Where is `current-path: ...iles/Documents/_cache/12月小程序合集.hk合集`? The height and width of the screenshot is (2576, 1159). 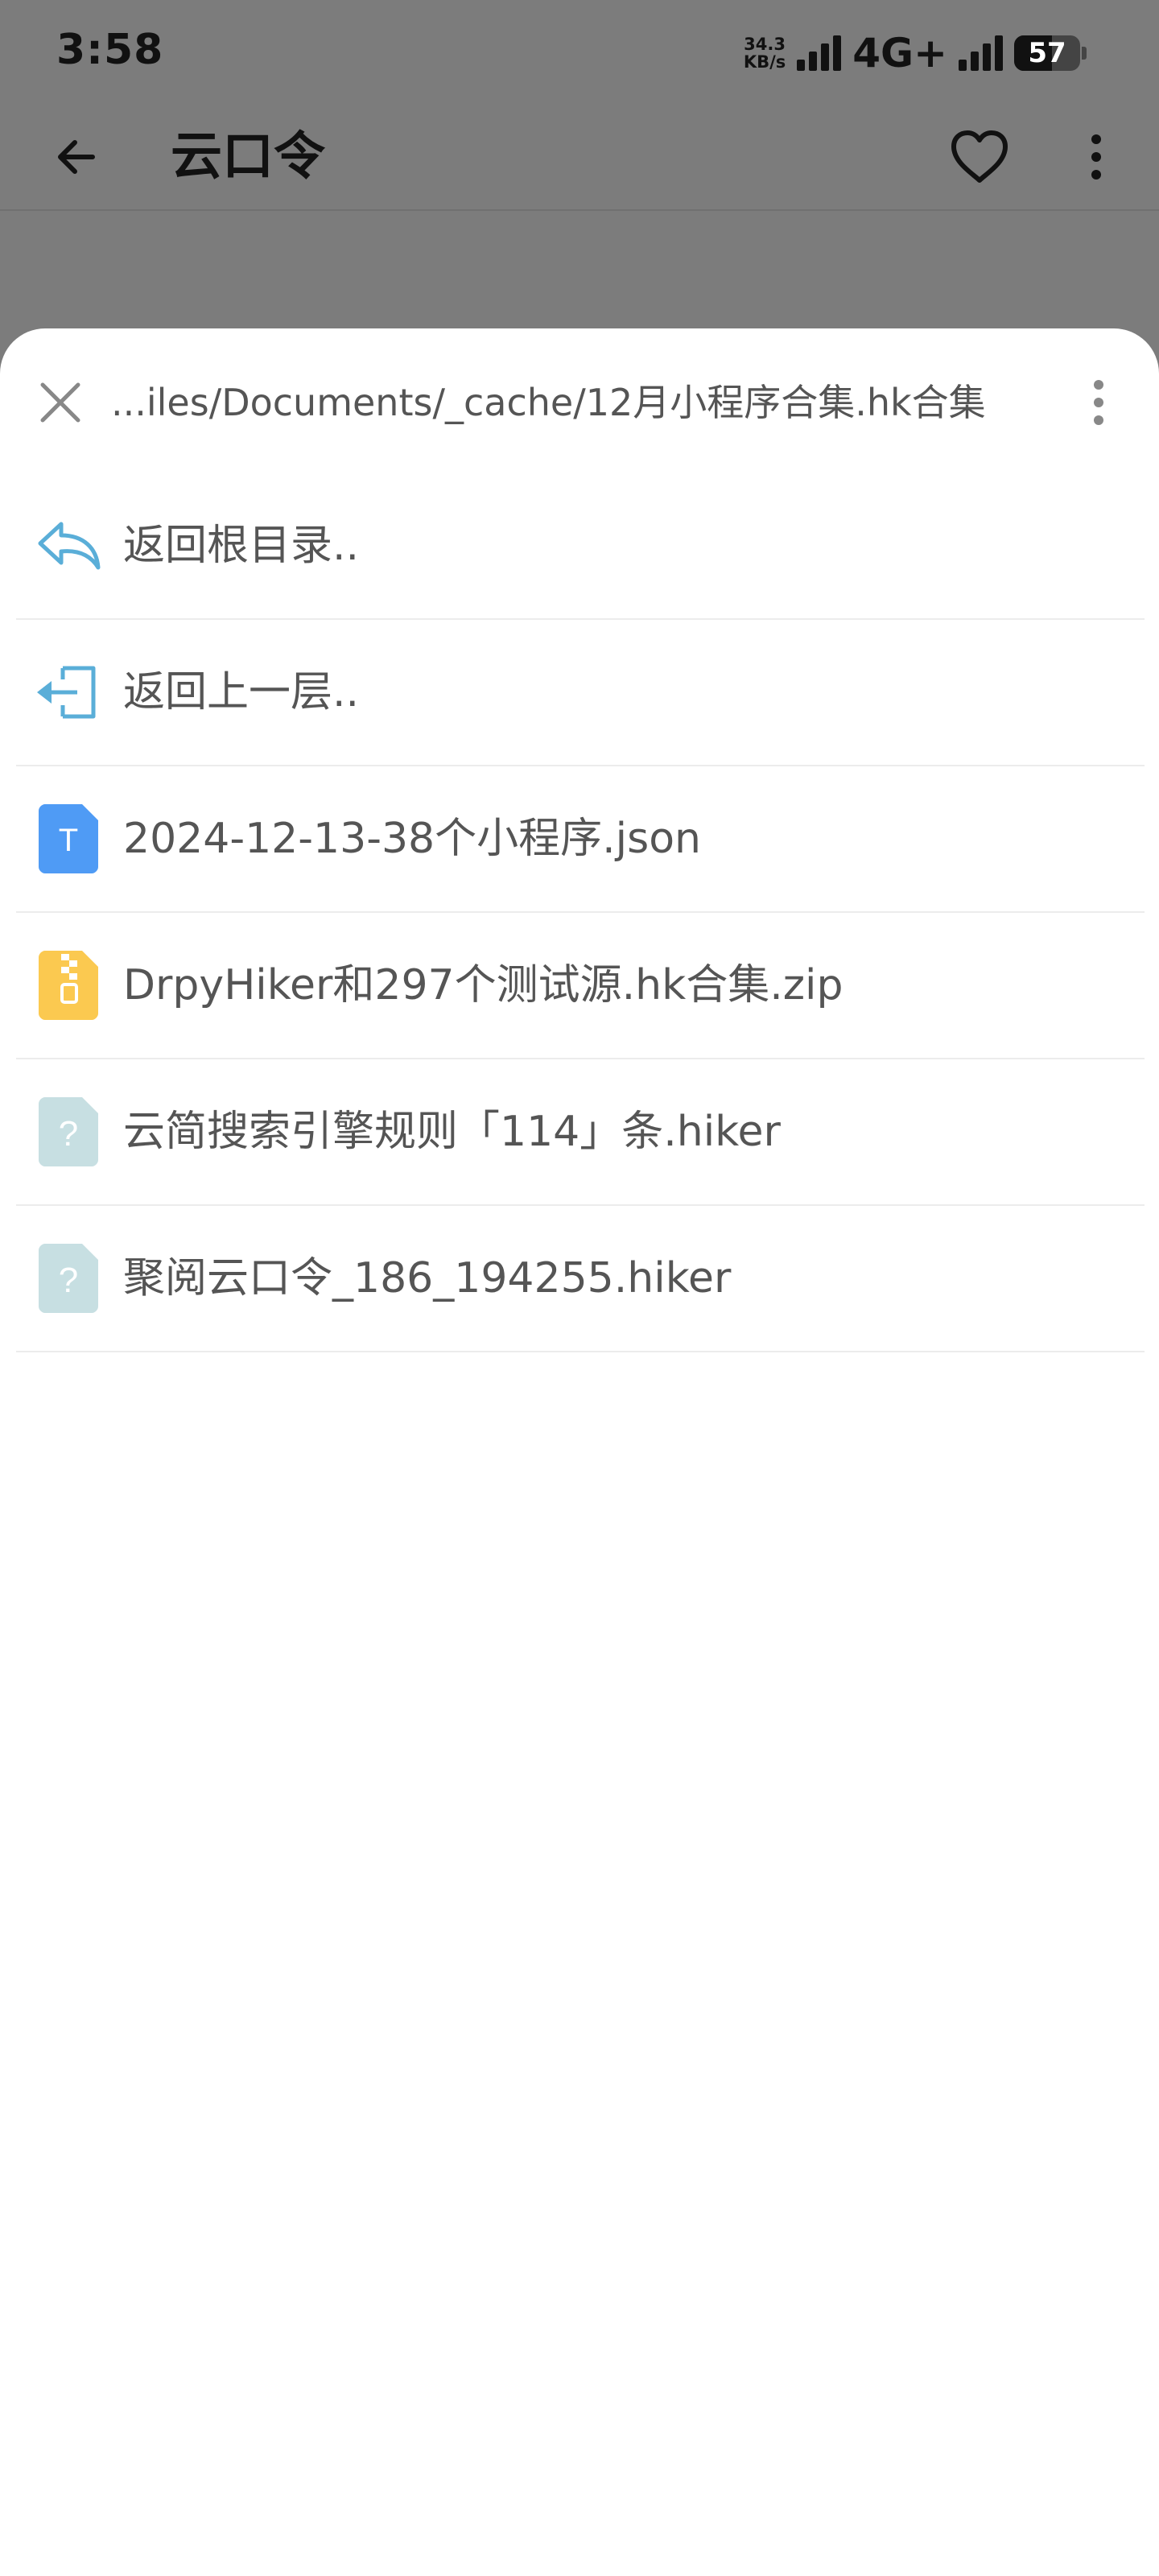 current-path: ...iles/Documents/_cache/12月小程序合集.hk合集 is located at coordinates (548, 402).